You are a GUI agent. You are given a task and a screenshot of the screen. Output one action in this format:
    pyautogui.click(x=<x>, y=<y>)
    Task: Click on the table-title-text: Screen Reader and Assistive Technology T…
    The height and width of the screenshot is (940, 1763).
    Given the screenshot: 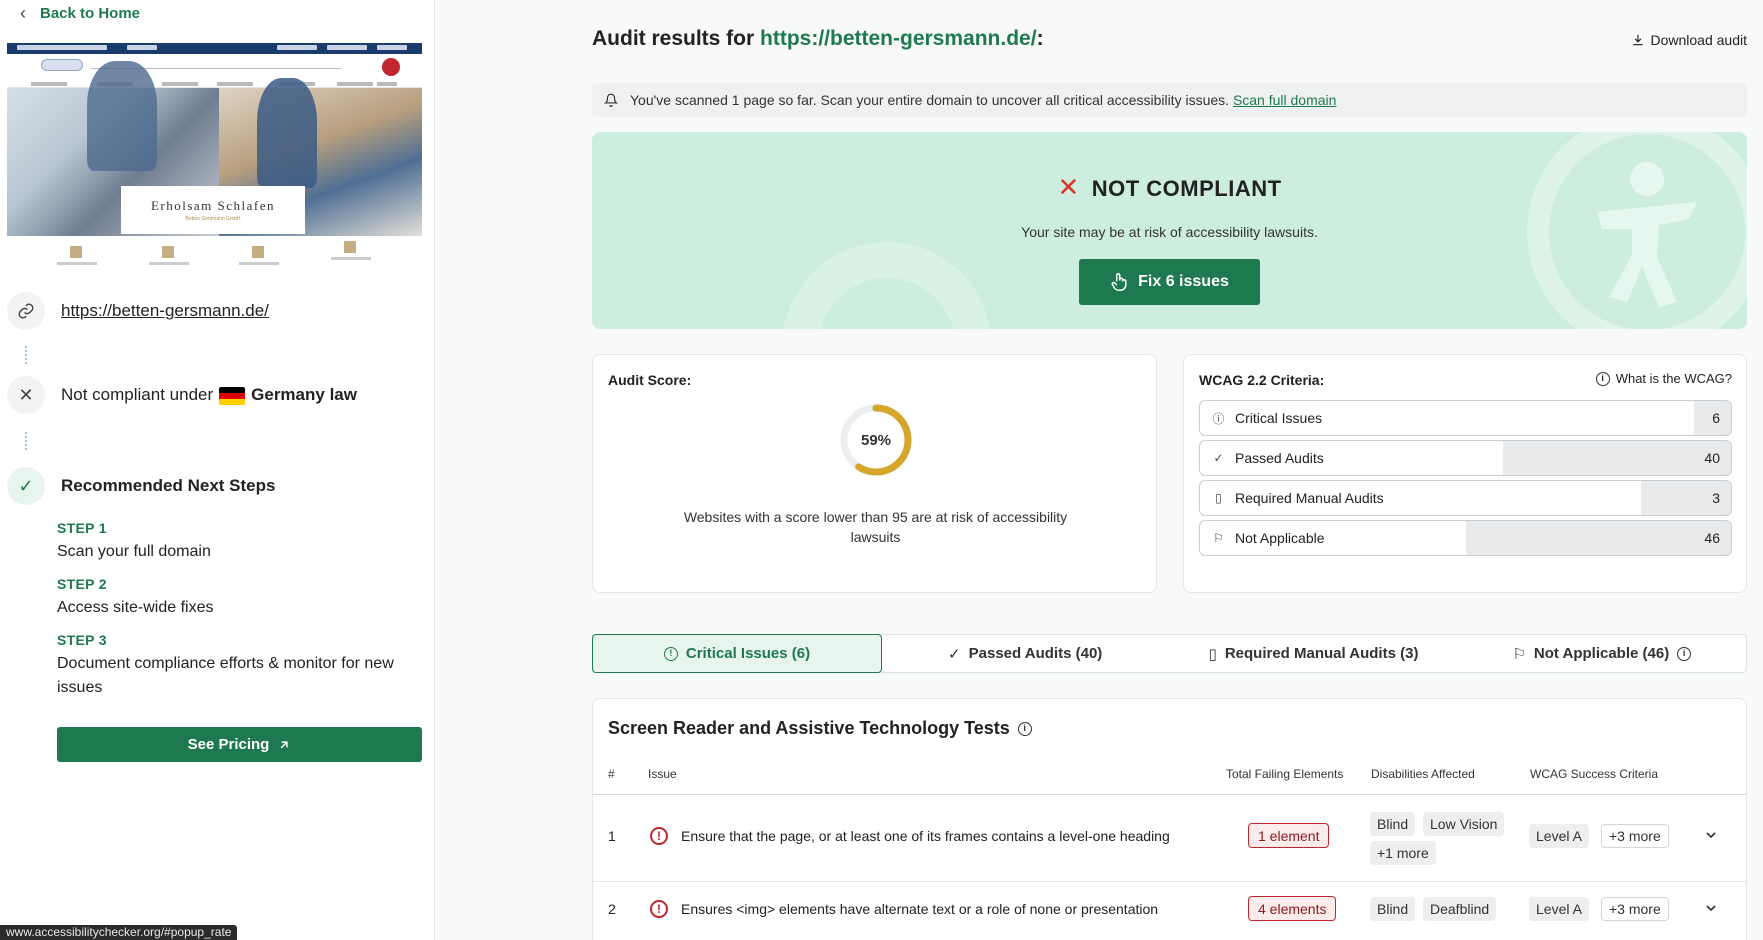 What is the action you would take?
    pyautogui.click(x=809, y=728)
    